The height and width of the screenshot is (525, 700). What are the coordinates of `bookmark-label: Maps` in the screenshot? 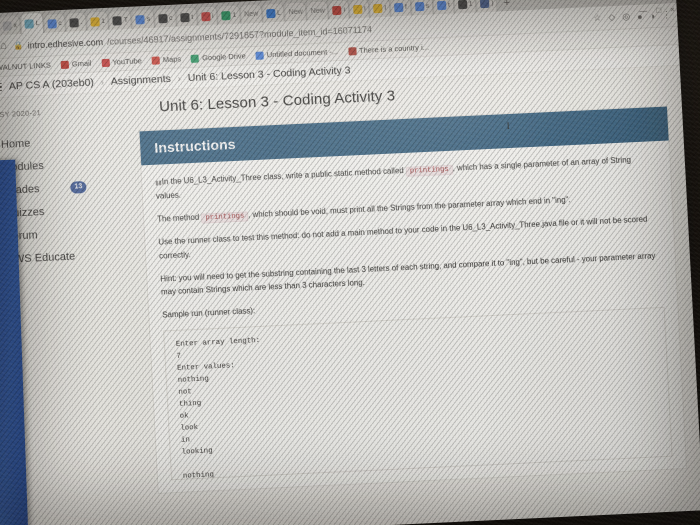 It's located at (172, 59).